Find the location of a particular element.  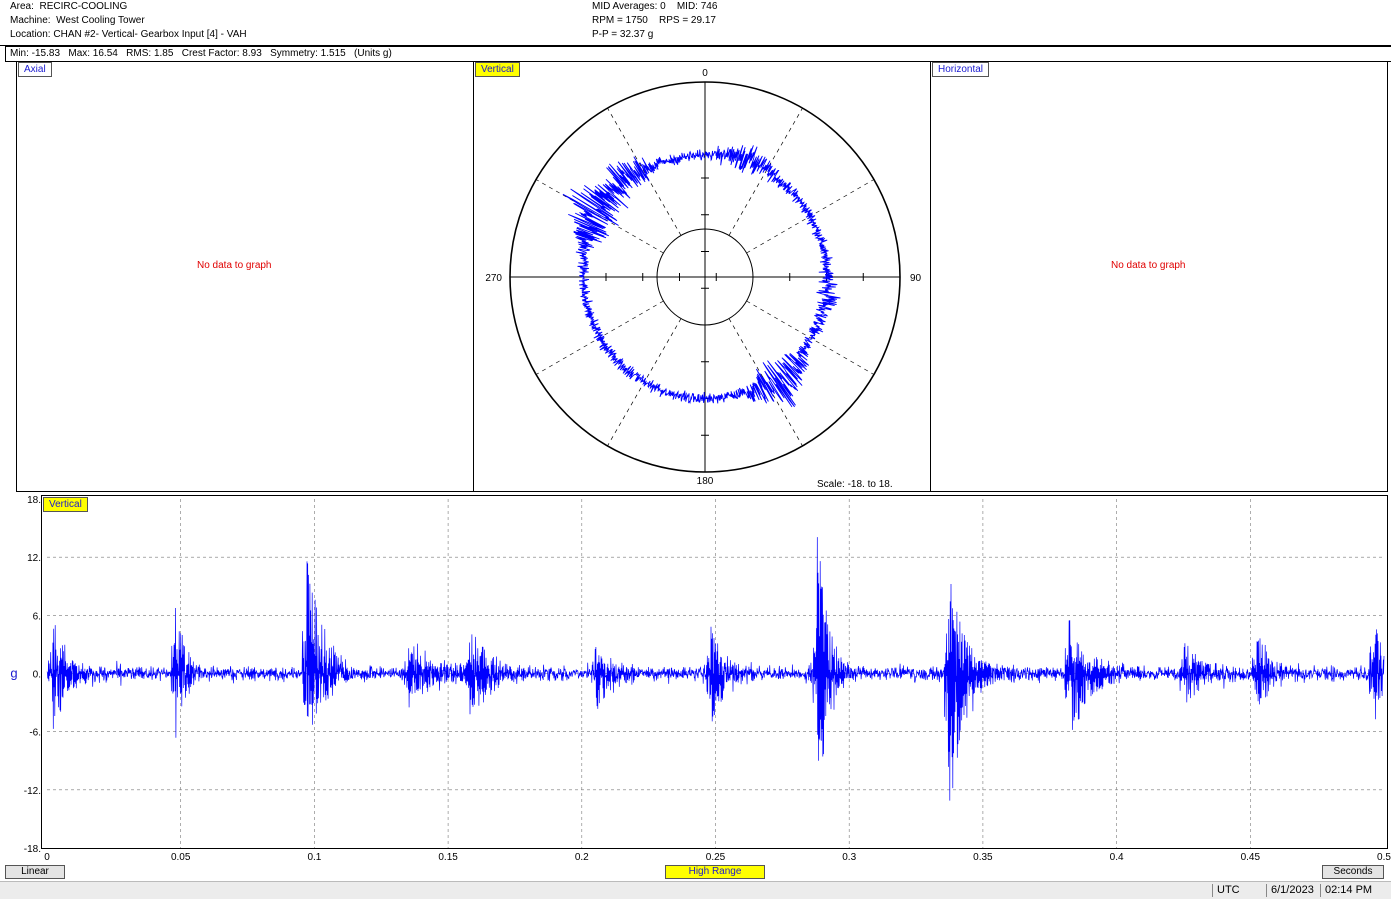

x-tick-label: 0.45 is located at coordinates (1251, 857).